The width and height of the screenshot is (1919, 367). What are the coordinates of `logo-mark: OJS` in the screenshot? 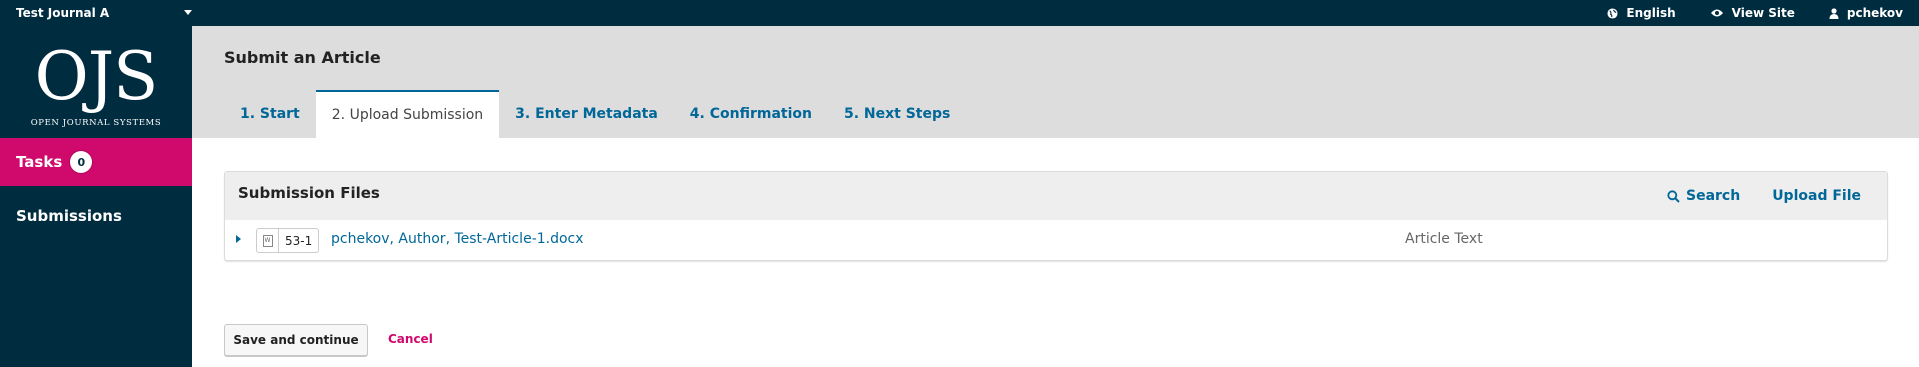 It's located at (96, 76).